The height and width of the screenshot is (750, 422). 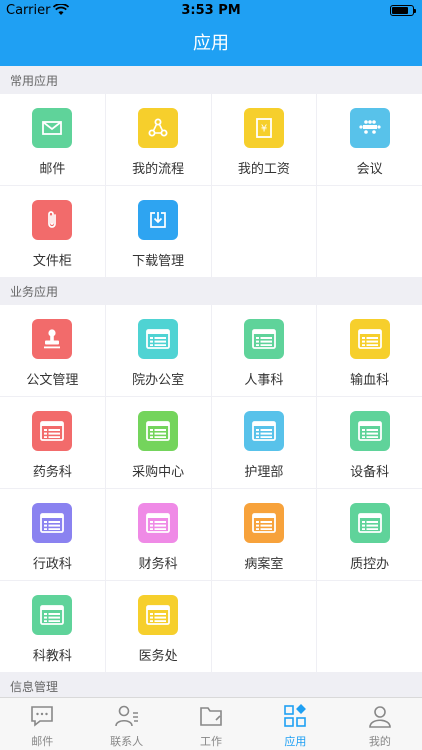 I want to click on app-label: 我的流程, so click(x=158, y=169).